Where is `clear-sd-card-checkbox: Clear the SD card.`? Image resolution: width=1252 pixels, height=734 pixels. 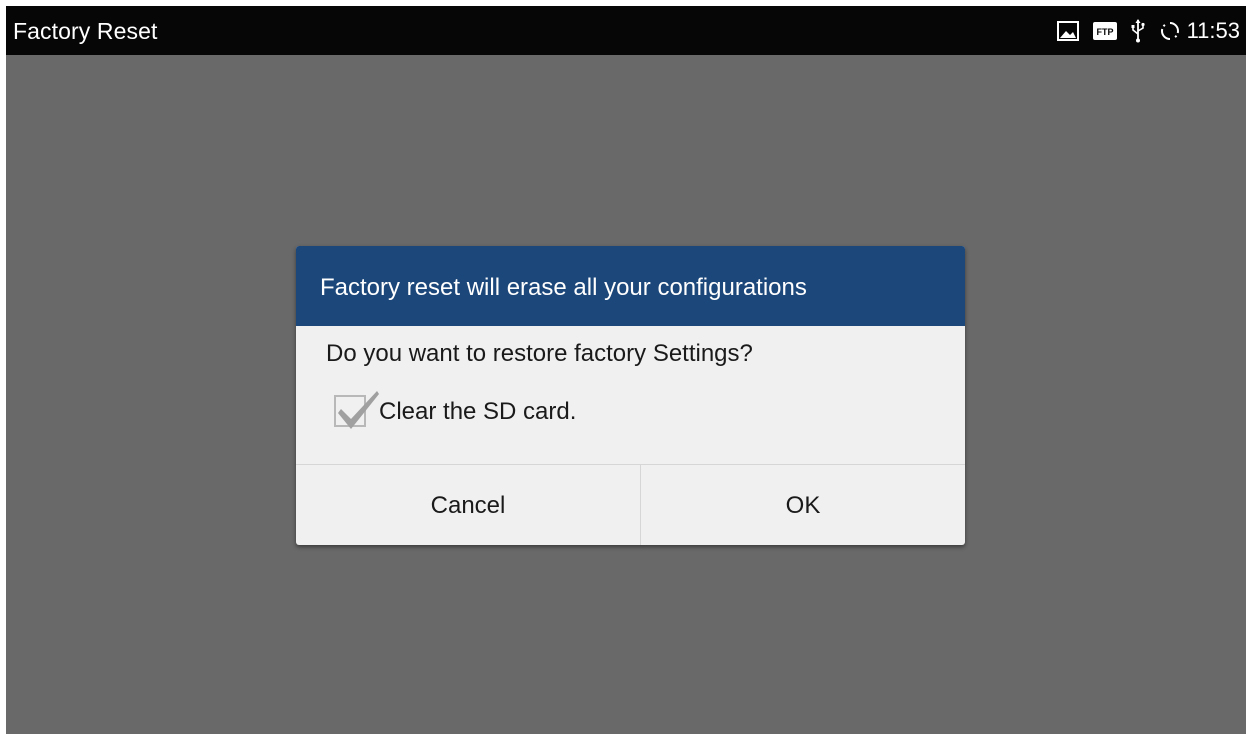 clear-sd-card-checkbox: Clear the SD card. is located at coordinates (454, 412).